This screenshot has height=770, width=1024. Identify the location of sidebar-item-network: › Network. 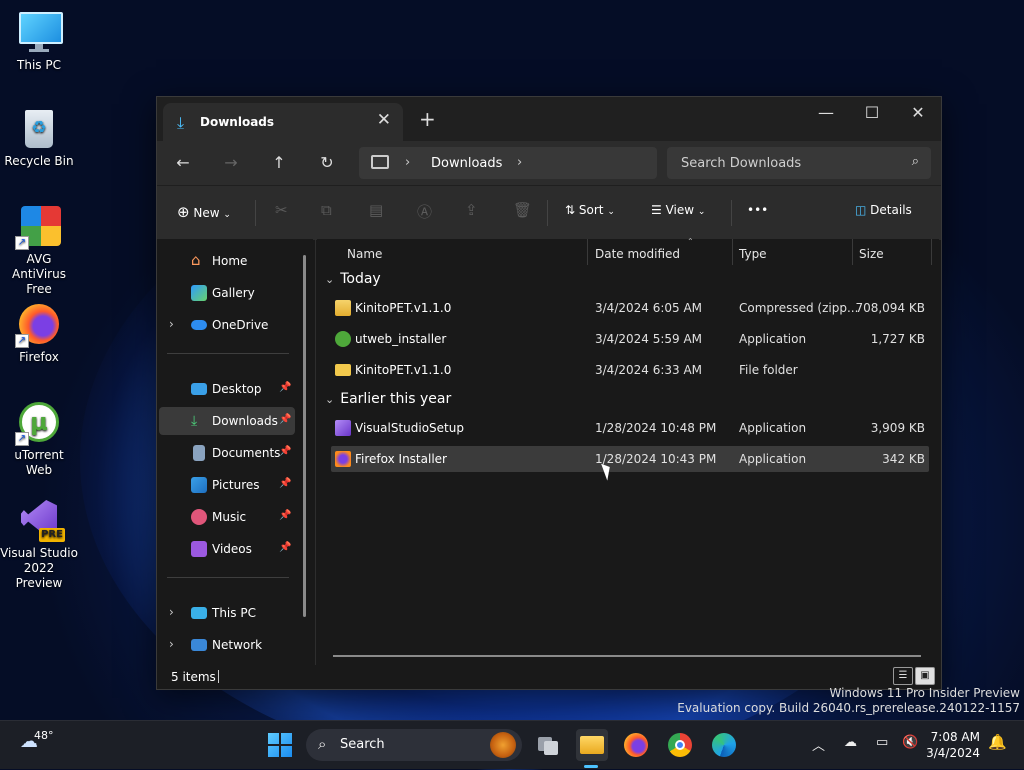
(227, 645).